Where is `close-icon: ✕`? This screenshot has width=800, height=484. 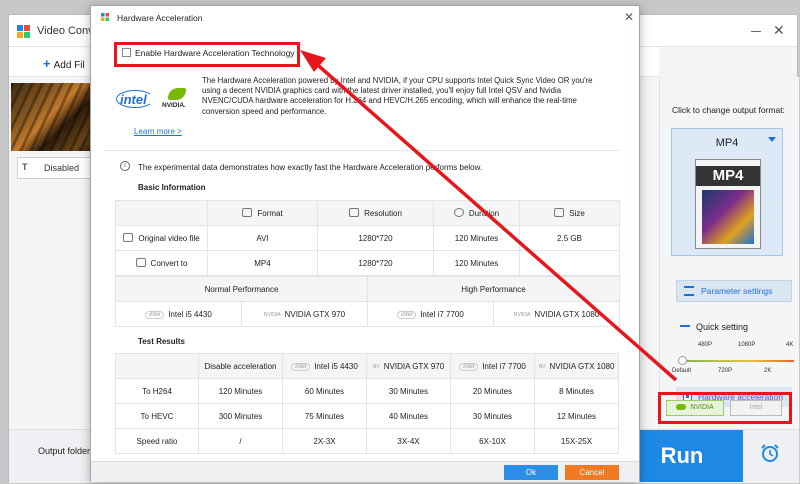
close-icon: ✕ is located at coordinates (779, 30).